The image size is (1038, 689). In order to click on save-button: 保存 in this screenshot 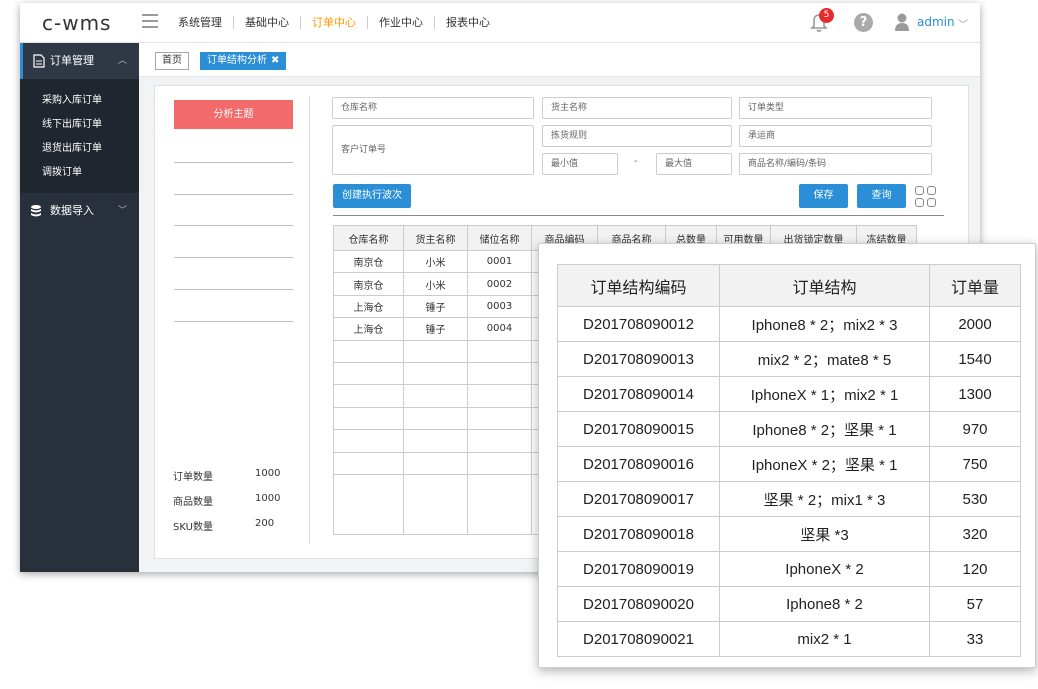, I will do `click(823, 196)`.